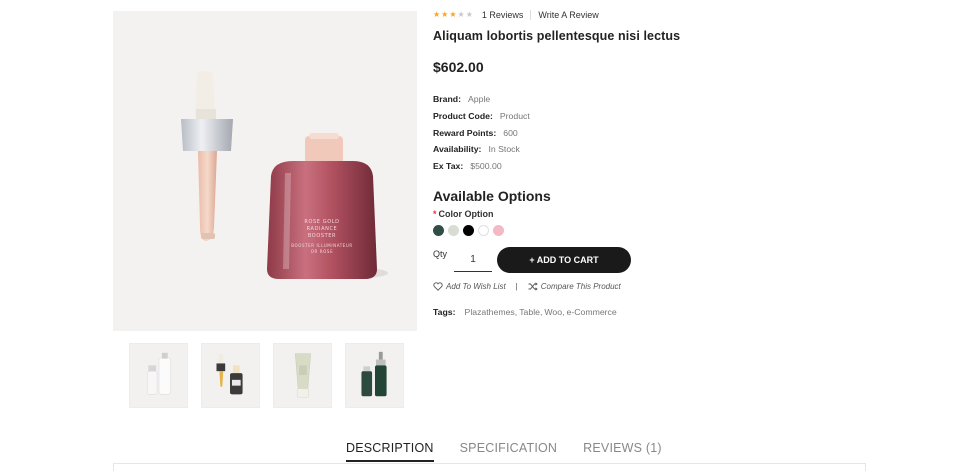  What do you see at coordinates (322, 236) in the screenshot?
I see `bottle-label-line: BOOSTER` at bounding box center [322, 236].